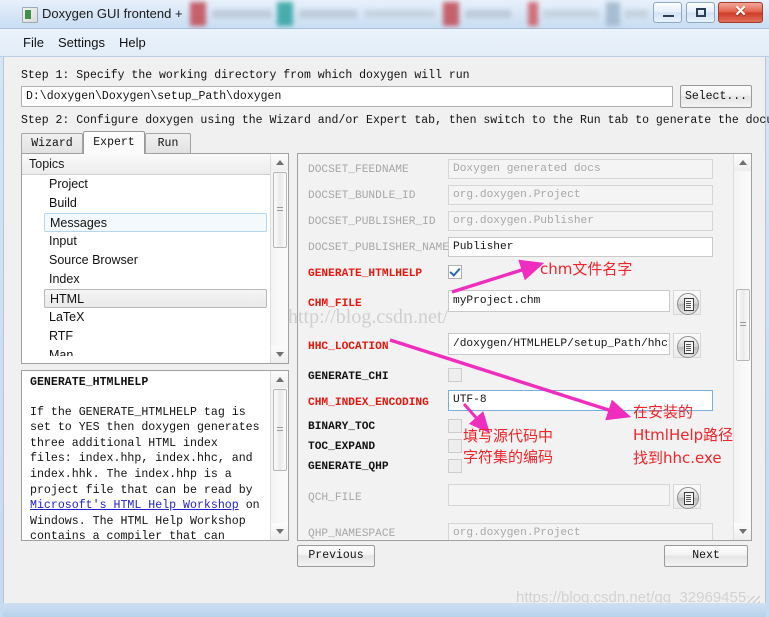 The width and height of the screenshot is (769, 617). I want to click on settings-scroll-thumb, so click(743, 325).